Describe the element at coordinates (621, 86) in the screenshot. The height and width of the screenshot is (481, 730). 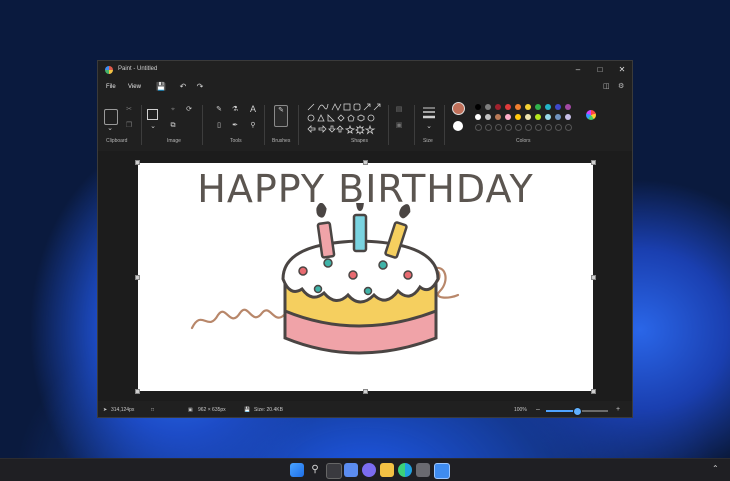
I see `settings-icon: ⚙` at that location.